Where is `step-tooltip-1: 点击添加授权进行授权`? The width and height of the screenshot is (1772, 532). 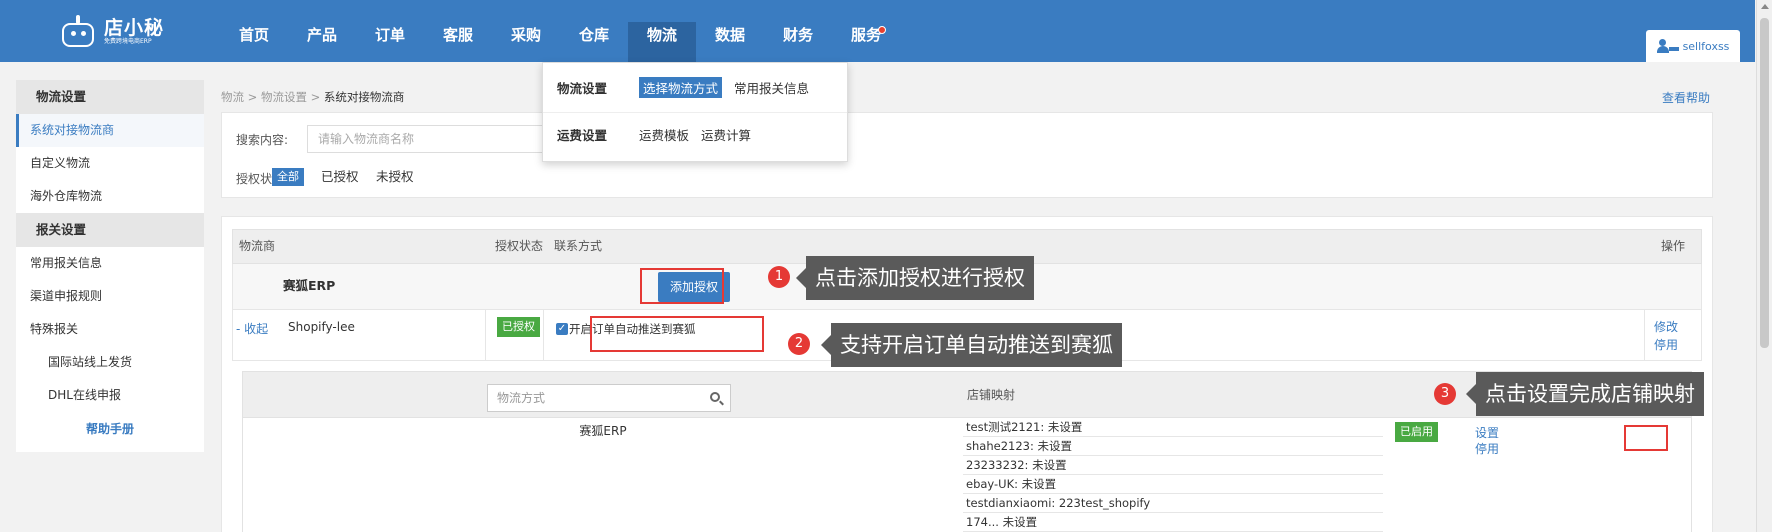 step-tooltip-1: 点击添加授权进行授权 is located at coordinates (915, 278).